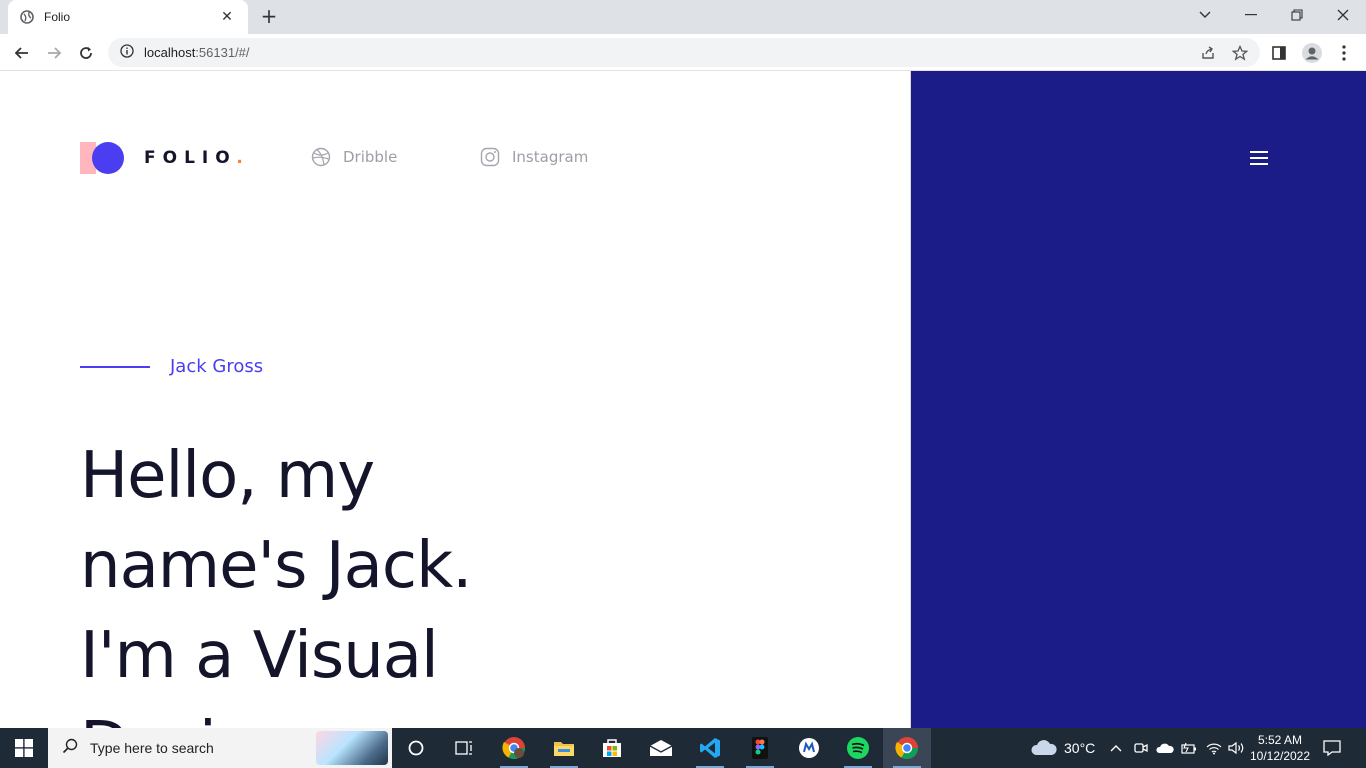 Image resolution: width=1366 pixels, height=768 pixels. I want to click on task-view-icon, so click(464, 748).